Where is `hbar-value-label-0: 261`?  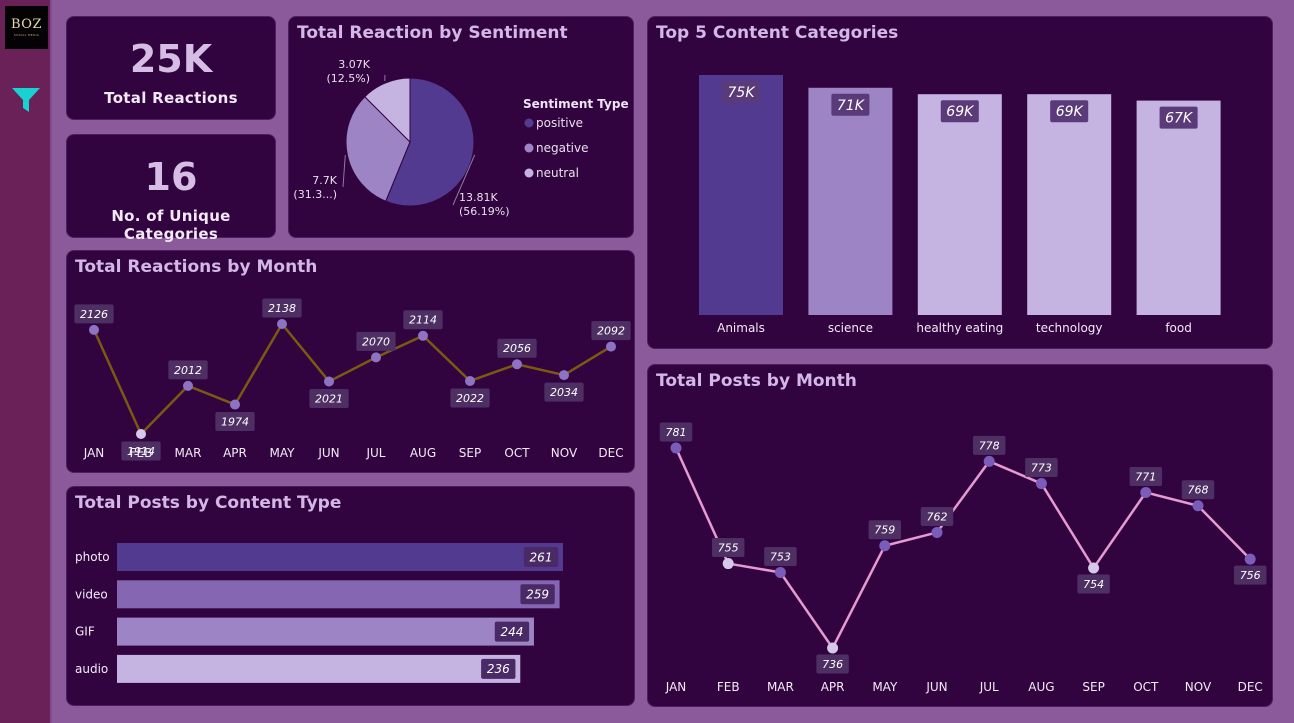
hbar-value-label-0: 261 is located at coordinates (541, 557).